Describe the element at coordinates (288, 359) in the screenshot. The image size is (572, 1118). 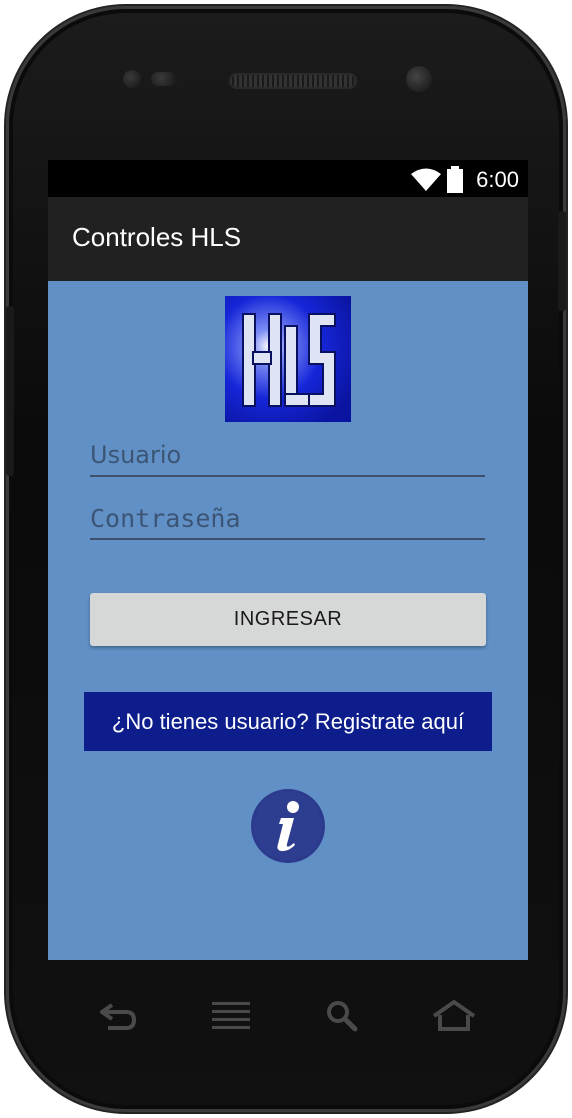
I see `hls-logo` at that location.